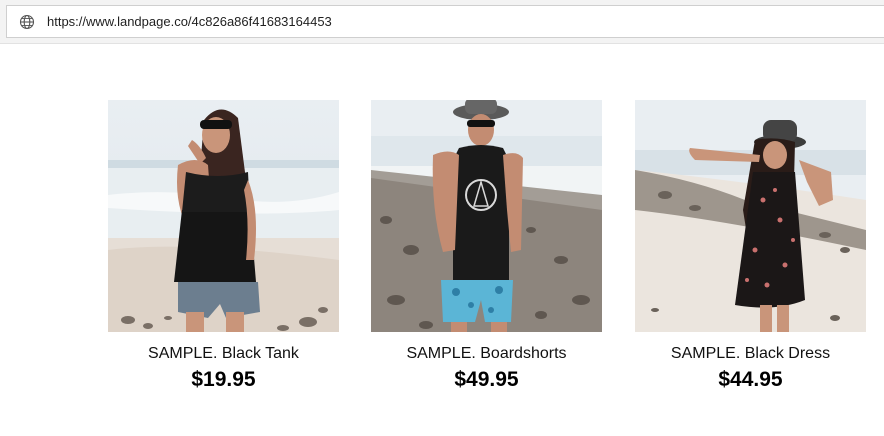 The image size is (884, 436). What do you see at coordinates (750, 354) in the screenshot?
I see `product-name: SAMPLE. Black Dress` at bounding box center [750, 354].